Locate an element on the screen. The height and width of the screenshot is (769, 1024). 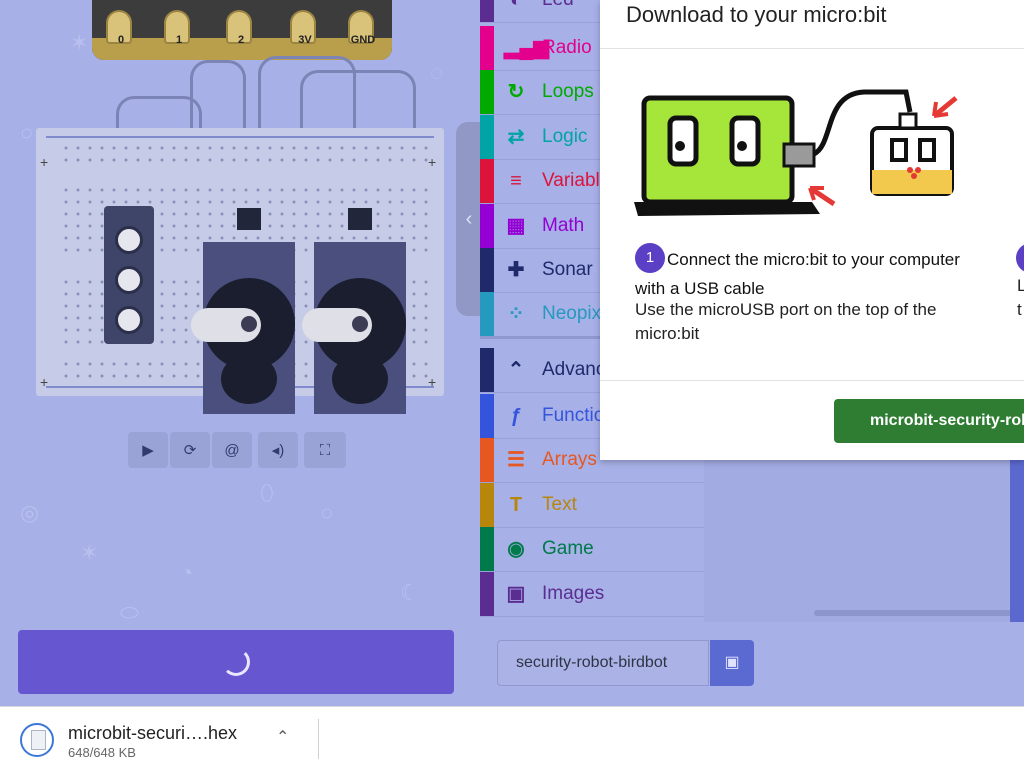
slow-mo-icon: @ is located at coordinates (232, 450).